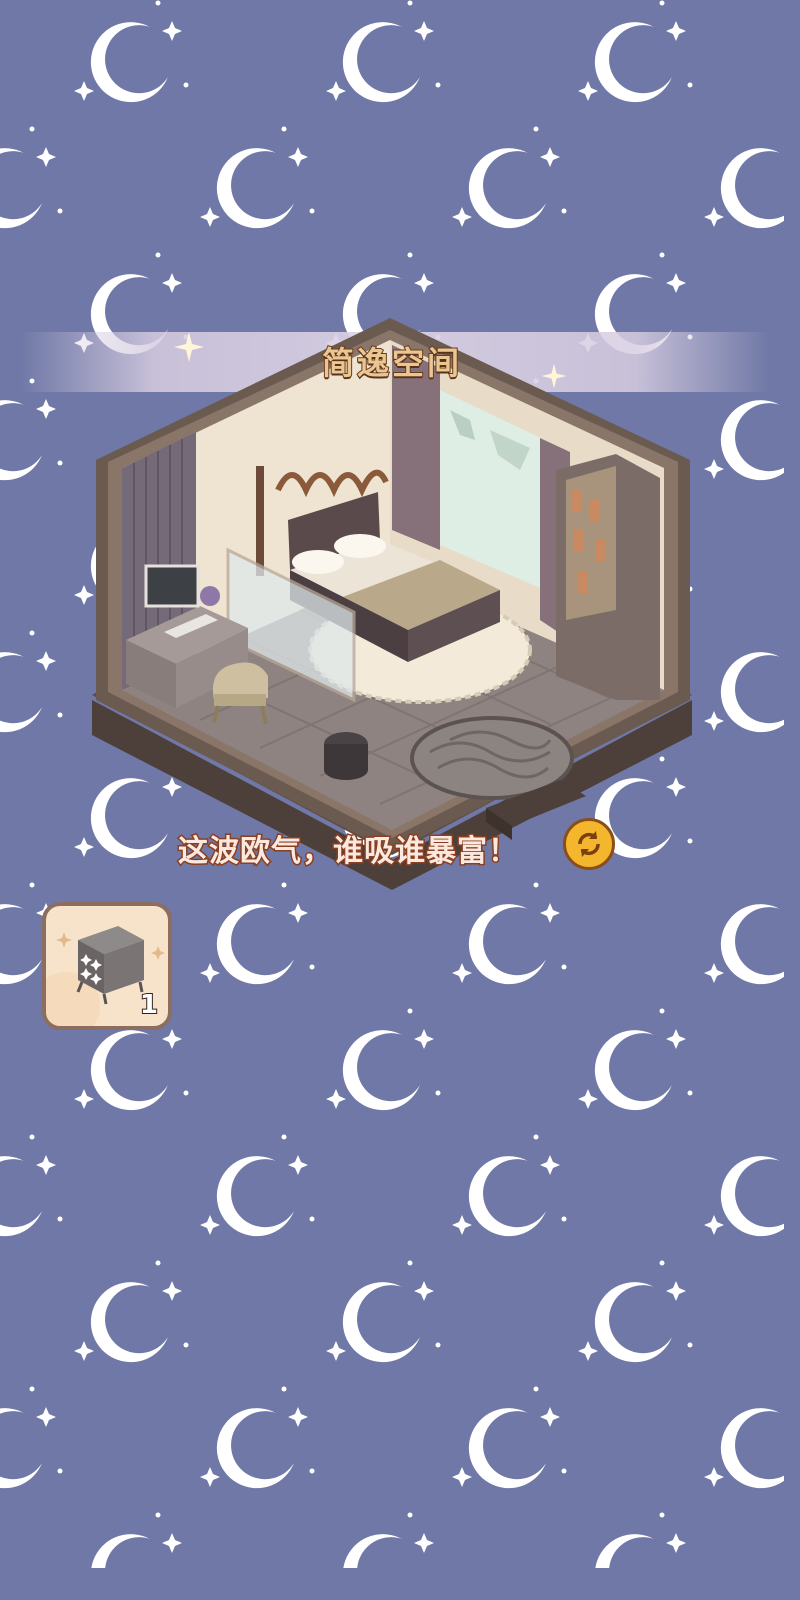  I want to click on refresh-button, so click(589, 844).